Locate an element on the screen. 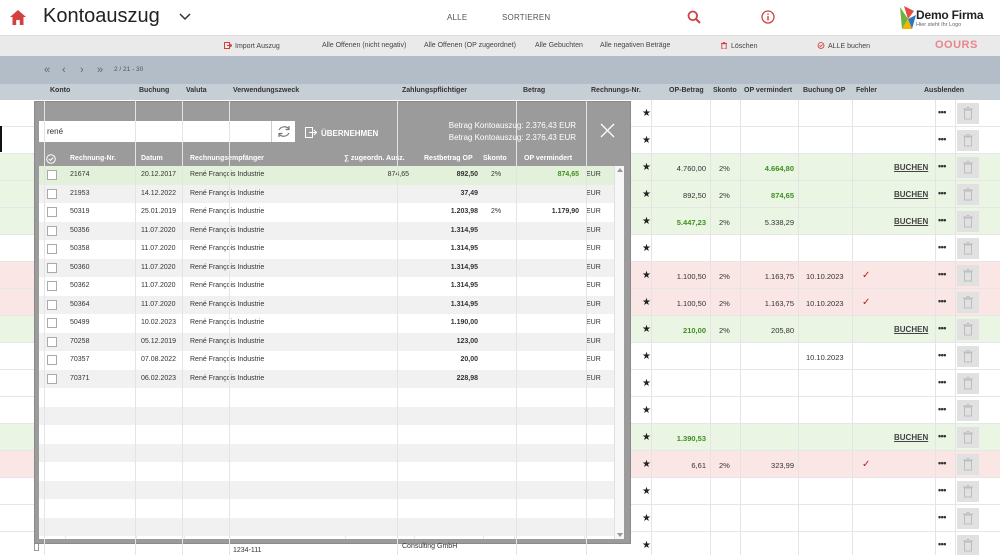 The image size is (1000, 555). filter-booked: Alle Gebuchten is located at coordinates (559, 45).